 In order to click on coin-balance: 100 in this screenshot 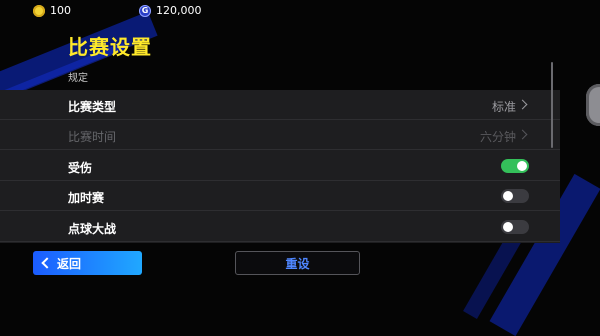, I will do `click(52, 10)`.